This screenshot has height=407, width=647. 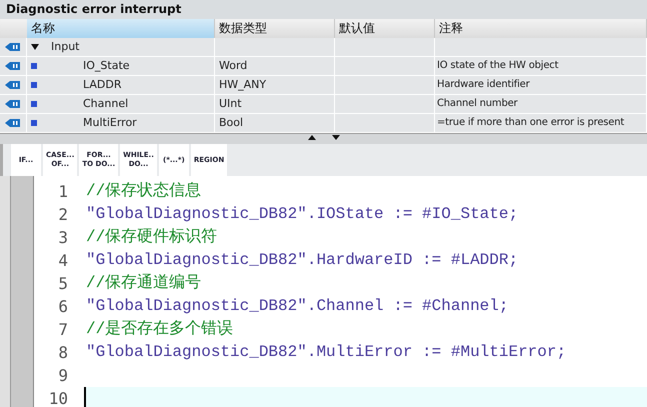 I want to click on block-title: Diagnostic error interrupt, so click(x=323, y=9).